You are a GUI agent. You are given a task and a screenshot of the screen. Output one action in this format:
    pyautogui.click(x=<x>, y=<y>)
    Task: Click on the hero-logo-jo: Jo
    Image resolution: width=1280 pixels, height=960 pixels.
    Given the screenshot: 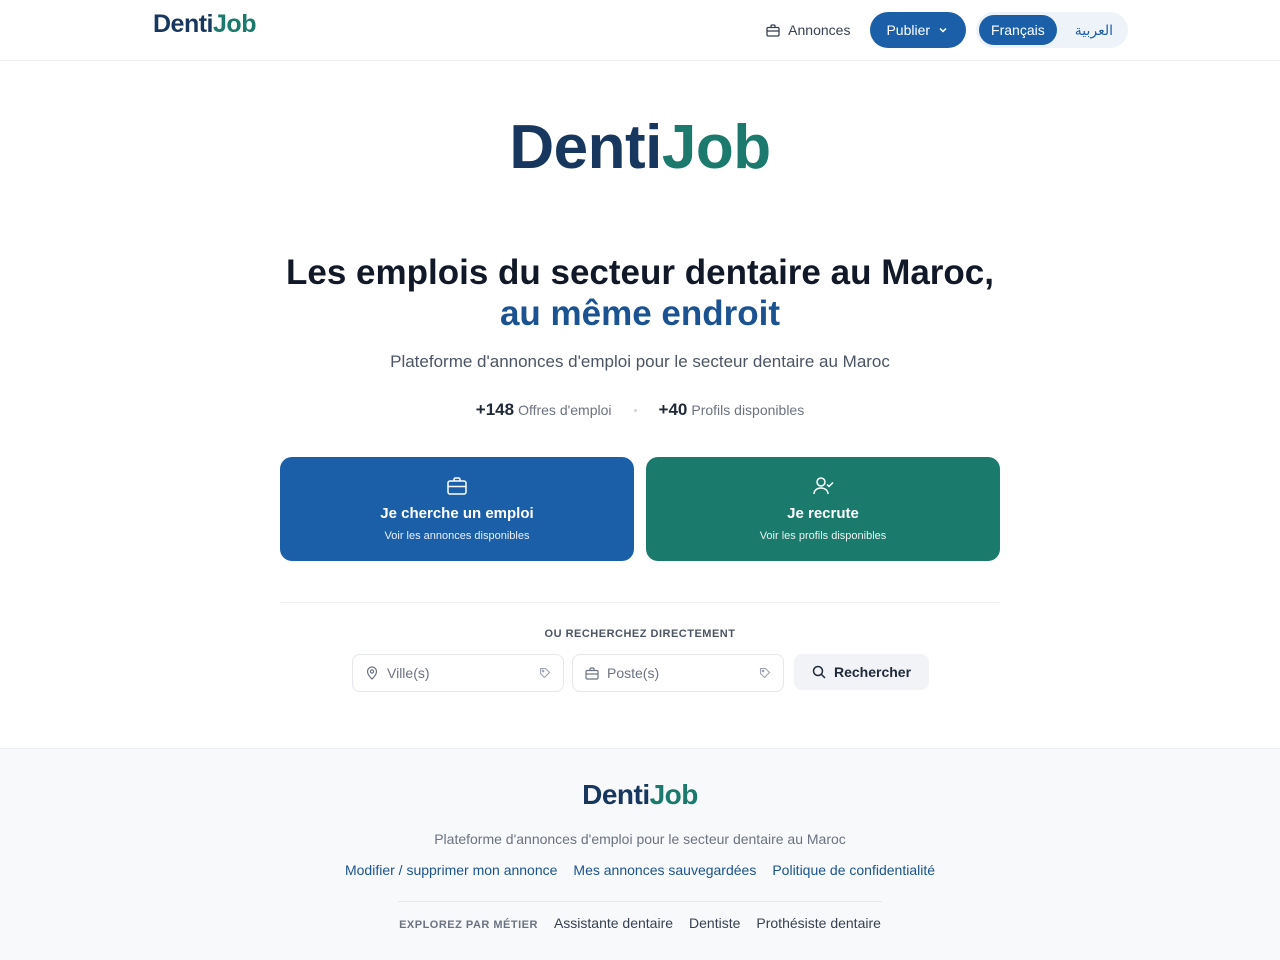 What is the action you would take?
    pyautogui.click(x=697, y=147)
    